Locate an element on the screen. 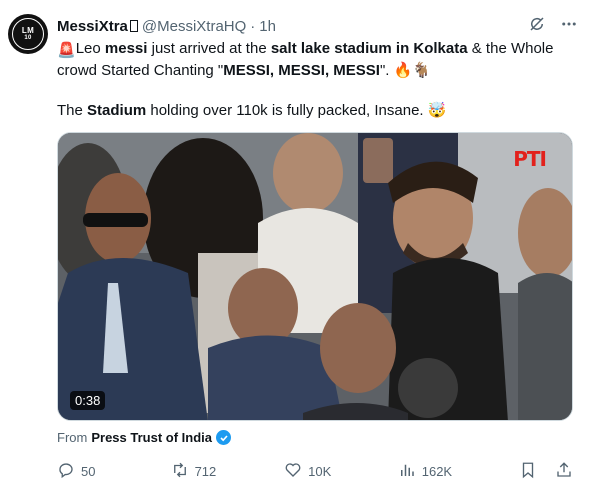 Image resolution: width=592 pixels, height=493 pixels. tweet-header: MessiXtra @MessiXtraHQ · 1h is located at coordinates (317, 26).